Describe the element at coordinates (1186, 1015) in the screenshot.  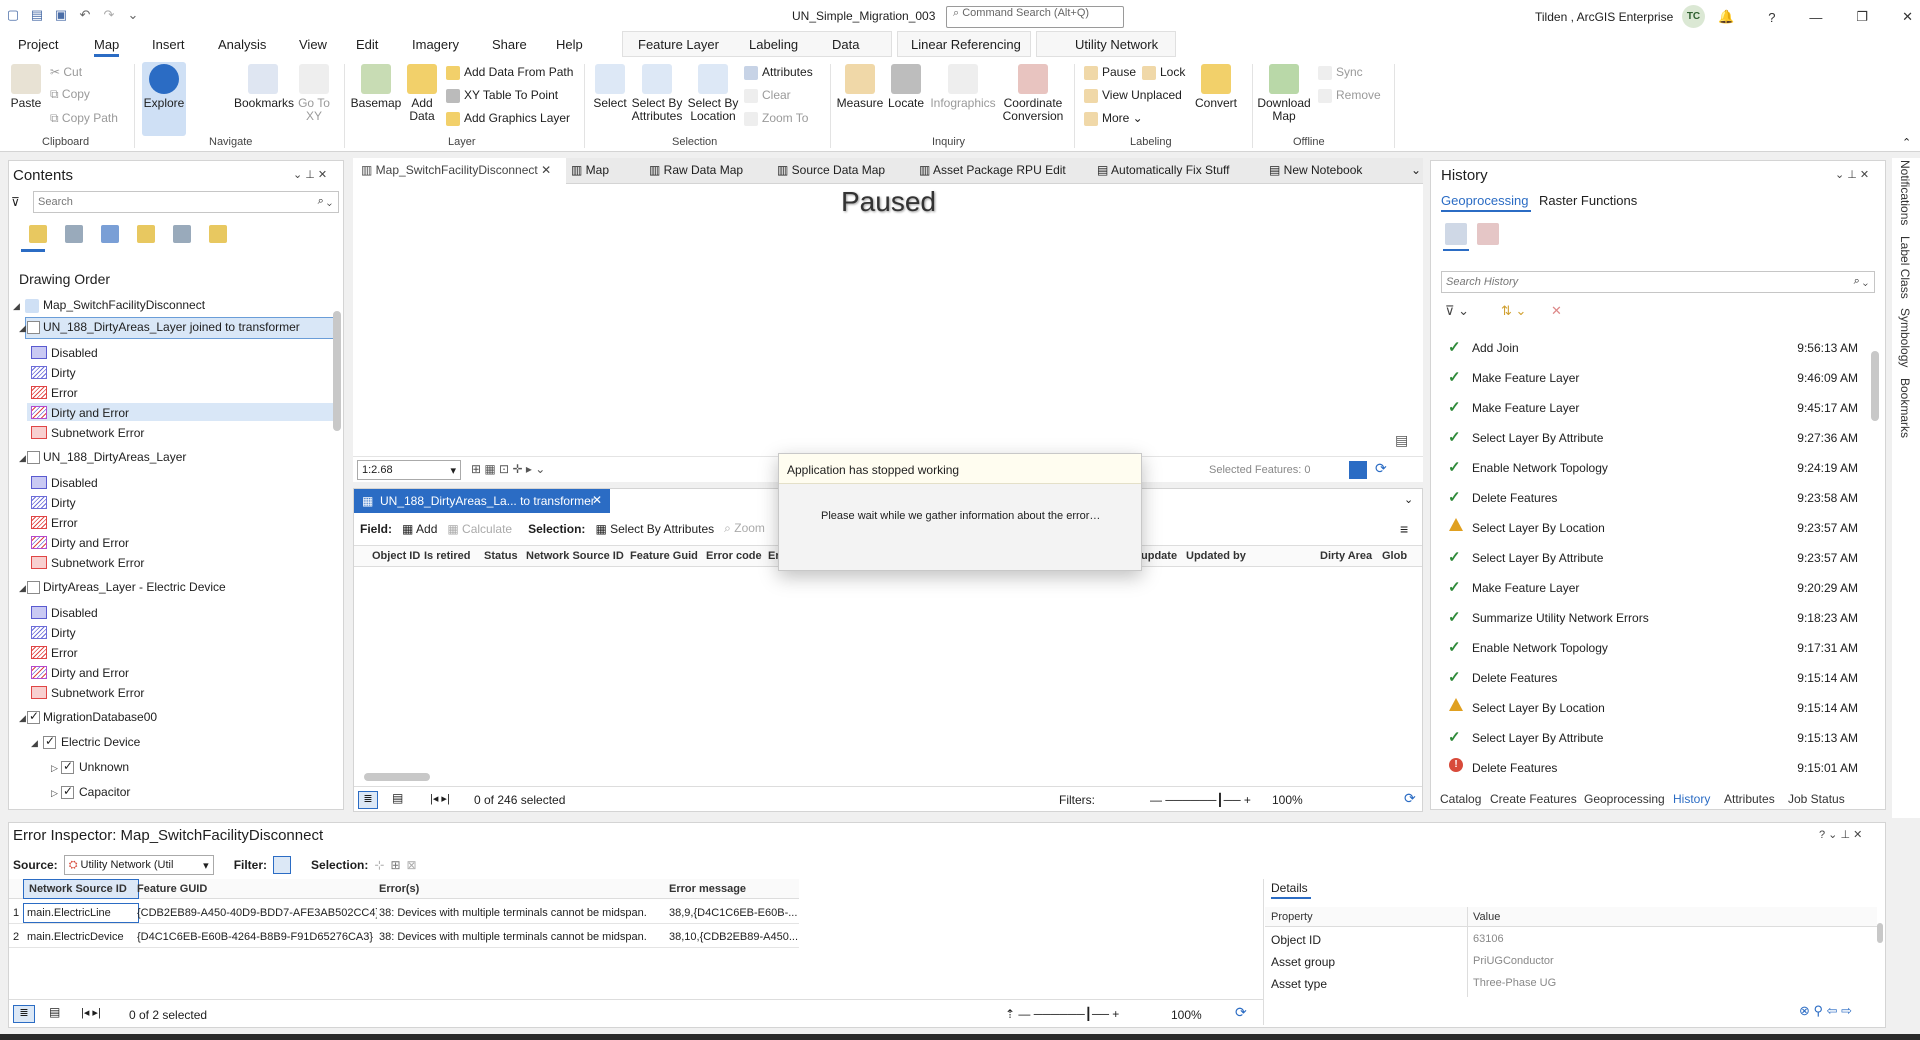
I see `error-zoom-value: 100%` at that location.